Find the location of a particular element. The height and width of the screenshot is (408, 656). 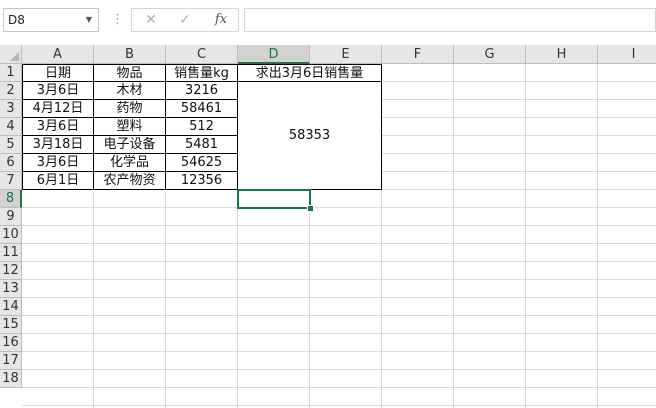

result-merged-cell: 58353 is located at coordinates (310, 136).